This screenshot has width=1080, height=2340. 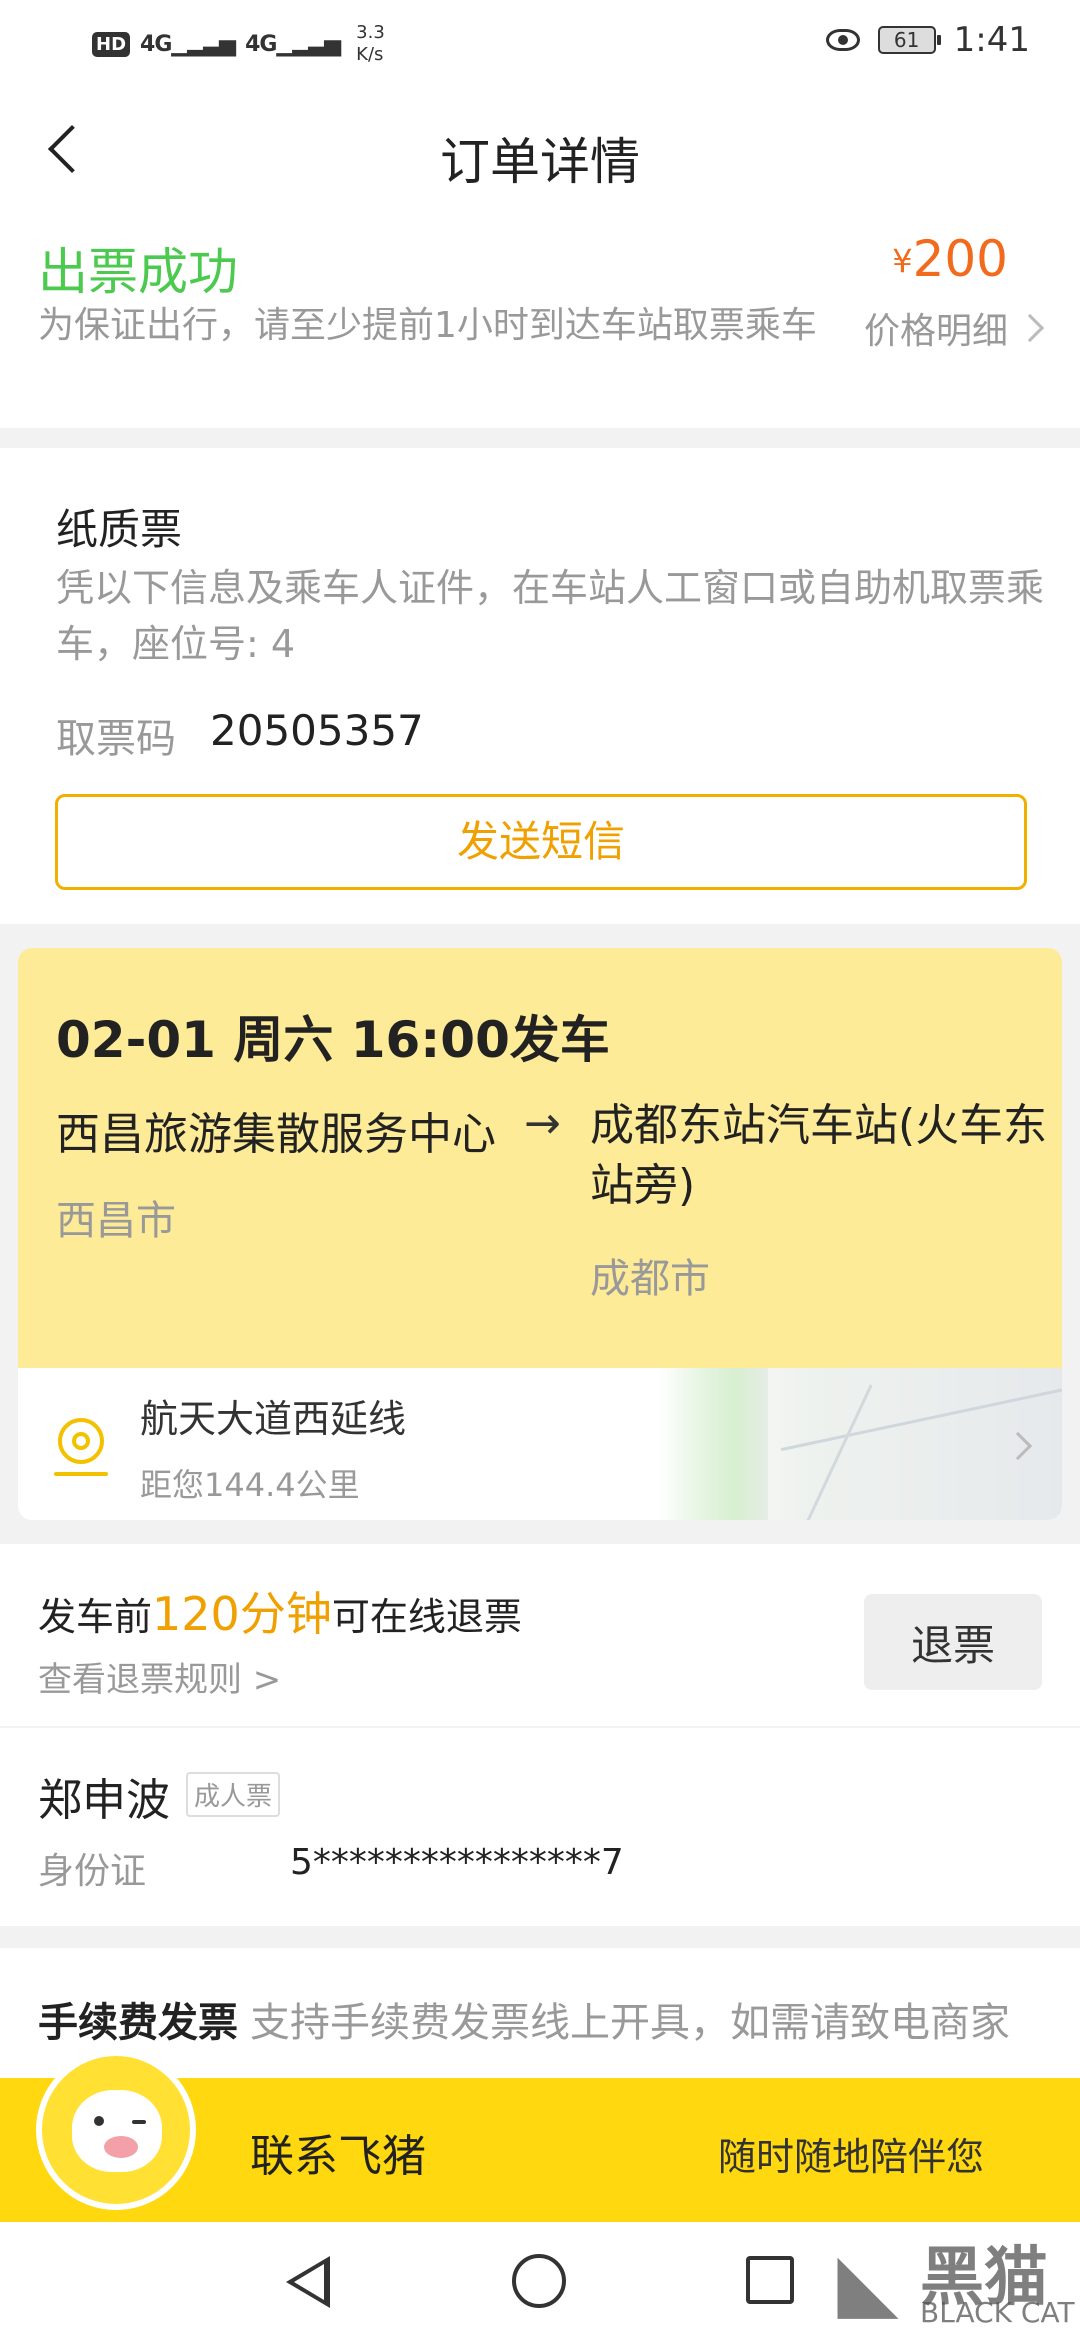 What do you see at coordinates (233, 1794) in the screenshot?
I see `ticket-type-badge: 成人票` at bounding box center [233, 1794].